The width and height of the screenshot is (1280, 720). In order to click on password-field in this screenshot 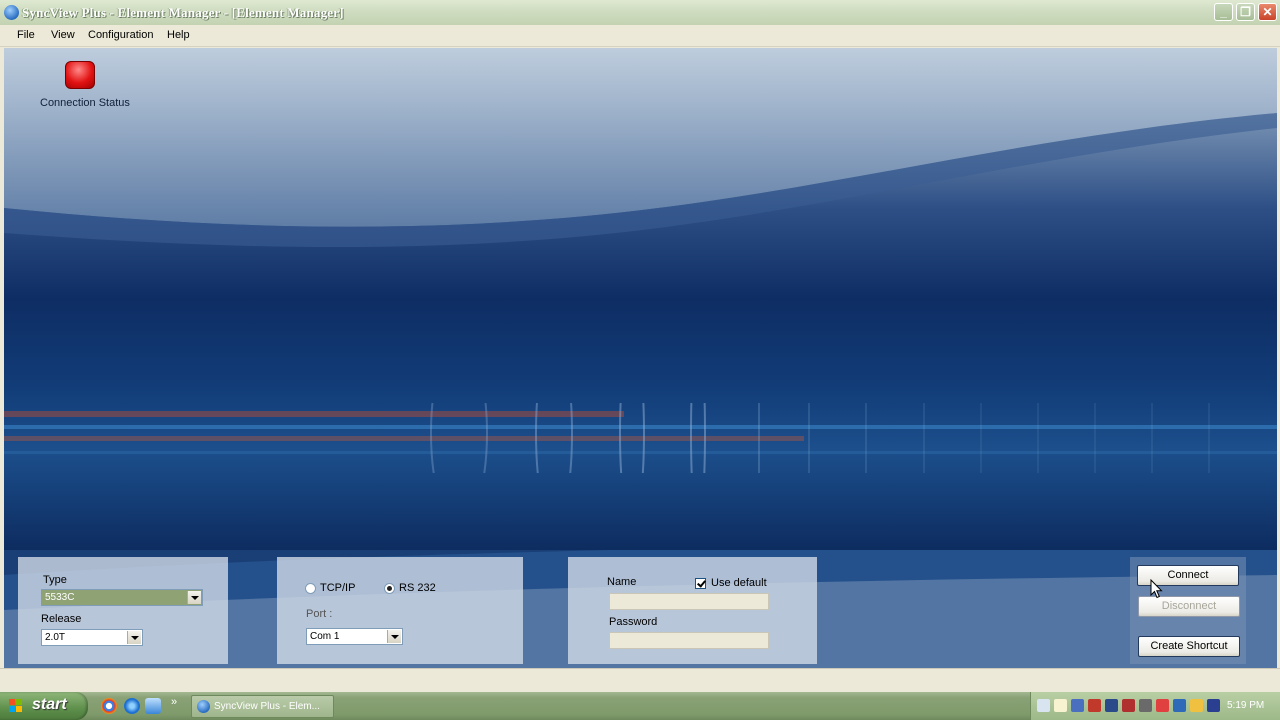, I will do `click(689, 640)`.